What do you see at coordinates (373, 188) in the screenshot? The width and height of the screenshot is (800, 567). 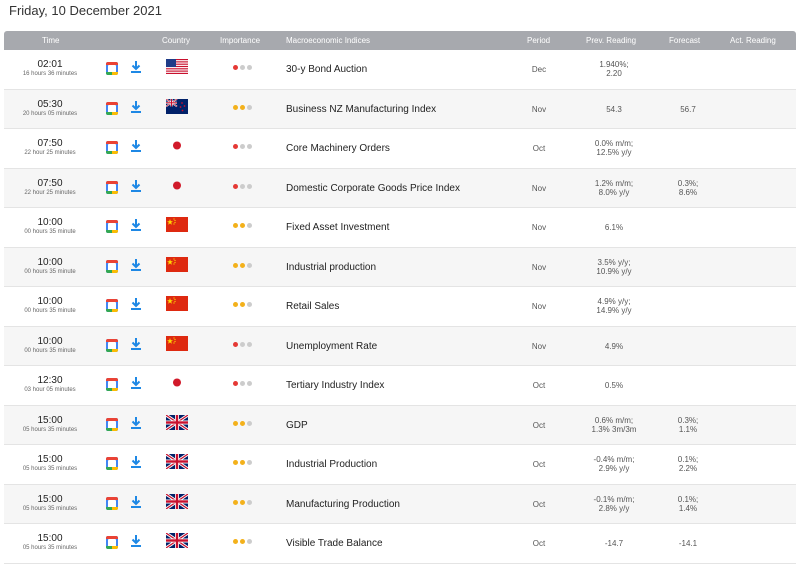 I see `indicator-name: Domestic Corporate Goods Price Index` at bounding box center [373, 188].